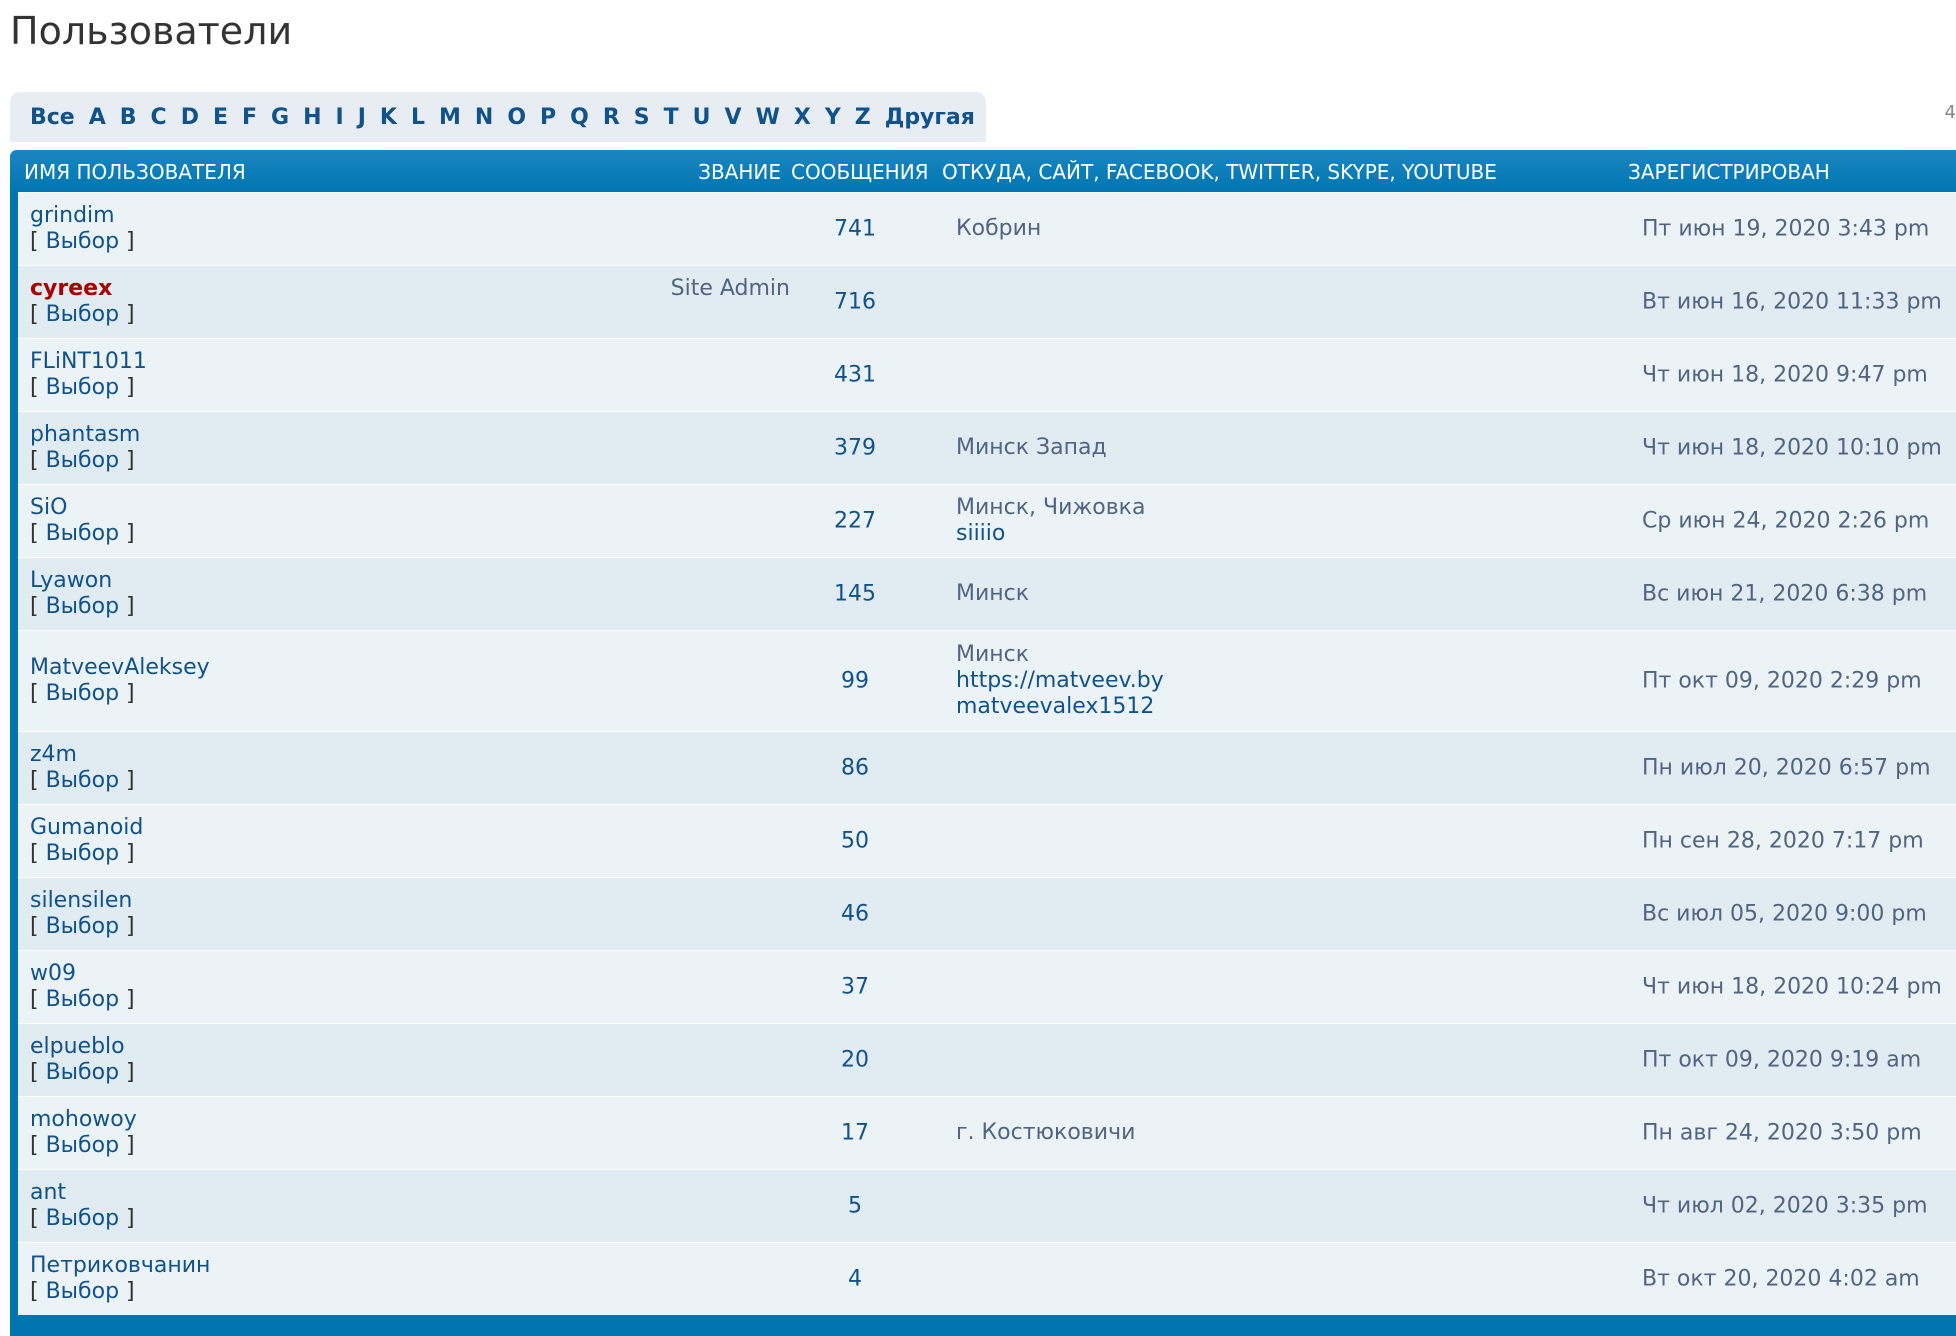  Describe the element at coordinates (855, 448) in the screenshot. I see `cell-posts: 379` at that location.